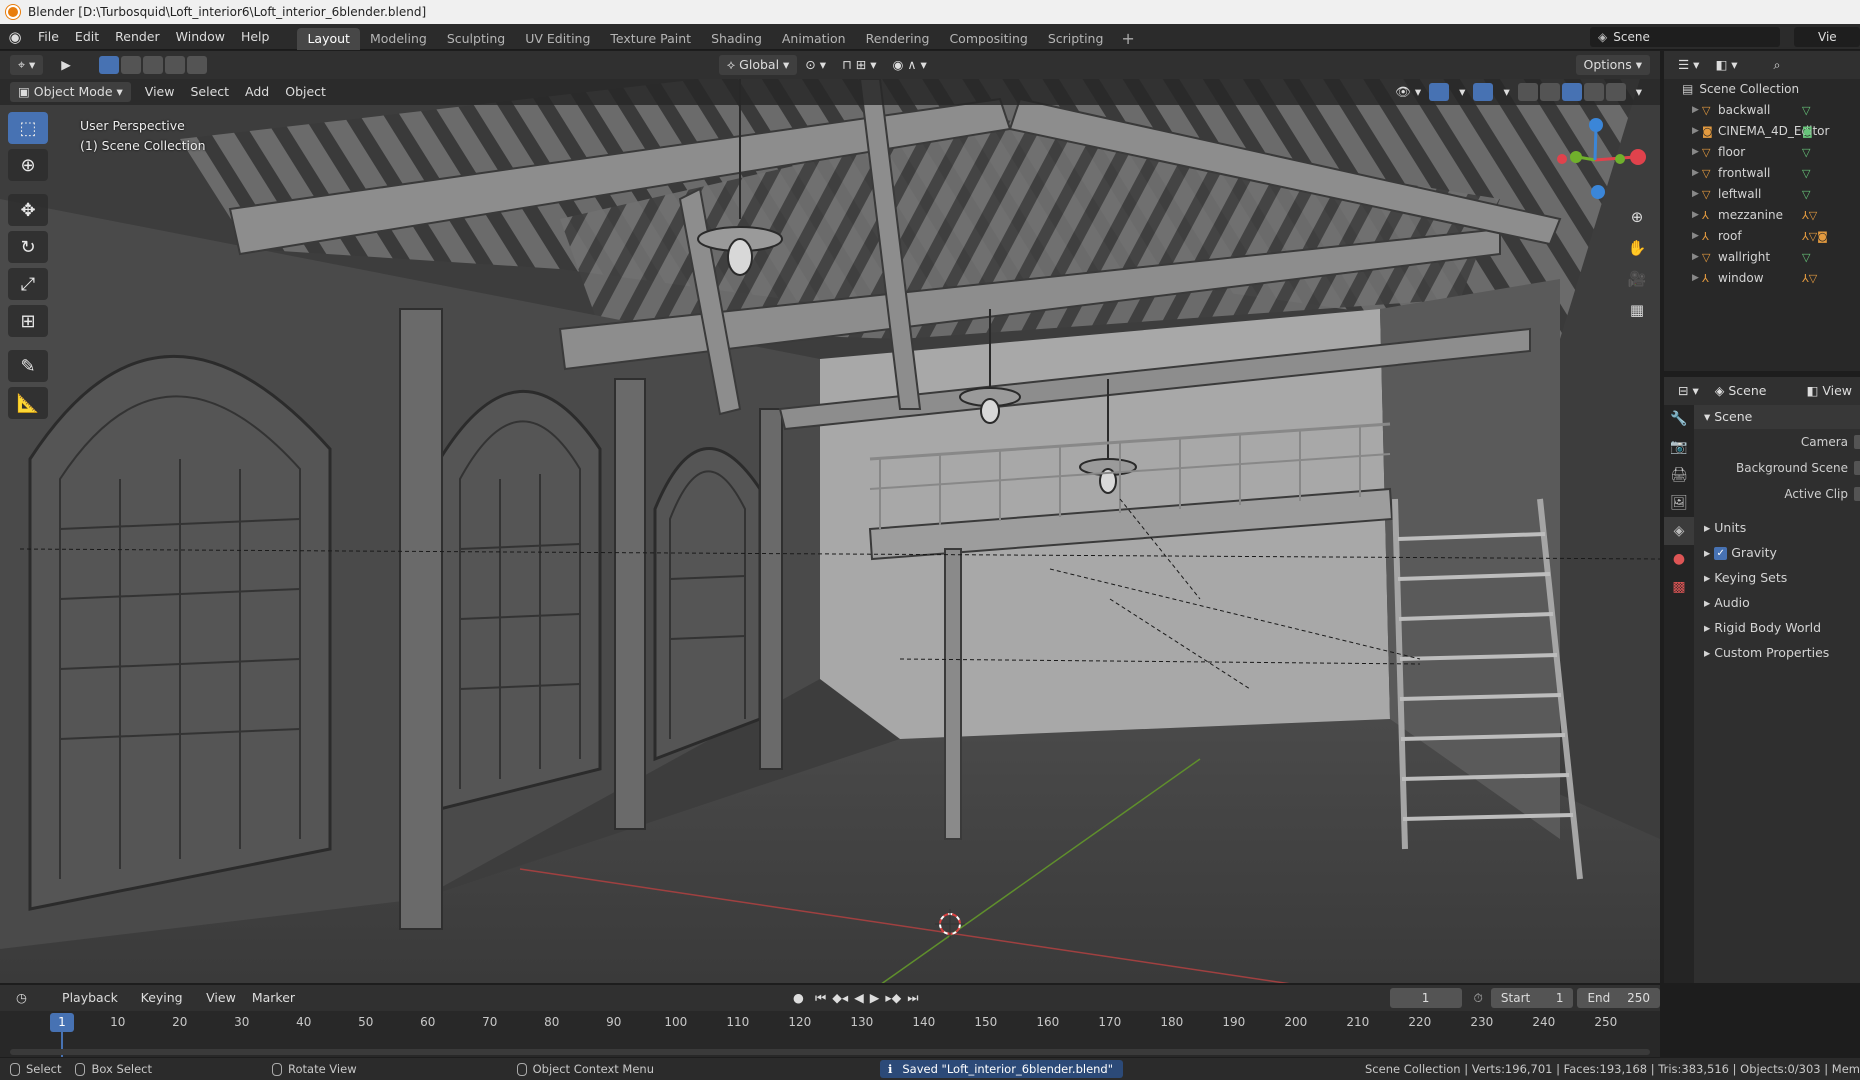 The width and height of the screenshot is (1860, 1080). I want to click on timeline-scrollbar, so click(830, 1052).